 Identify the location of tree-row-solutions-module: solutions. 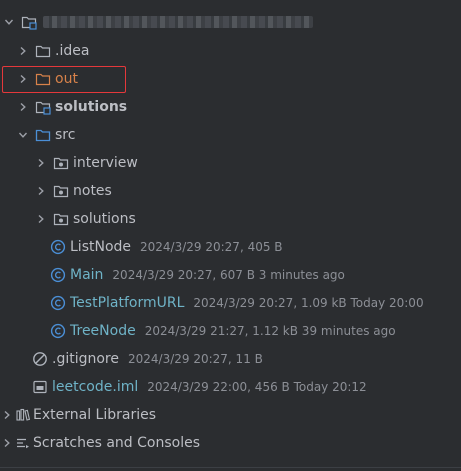
(230, 107).